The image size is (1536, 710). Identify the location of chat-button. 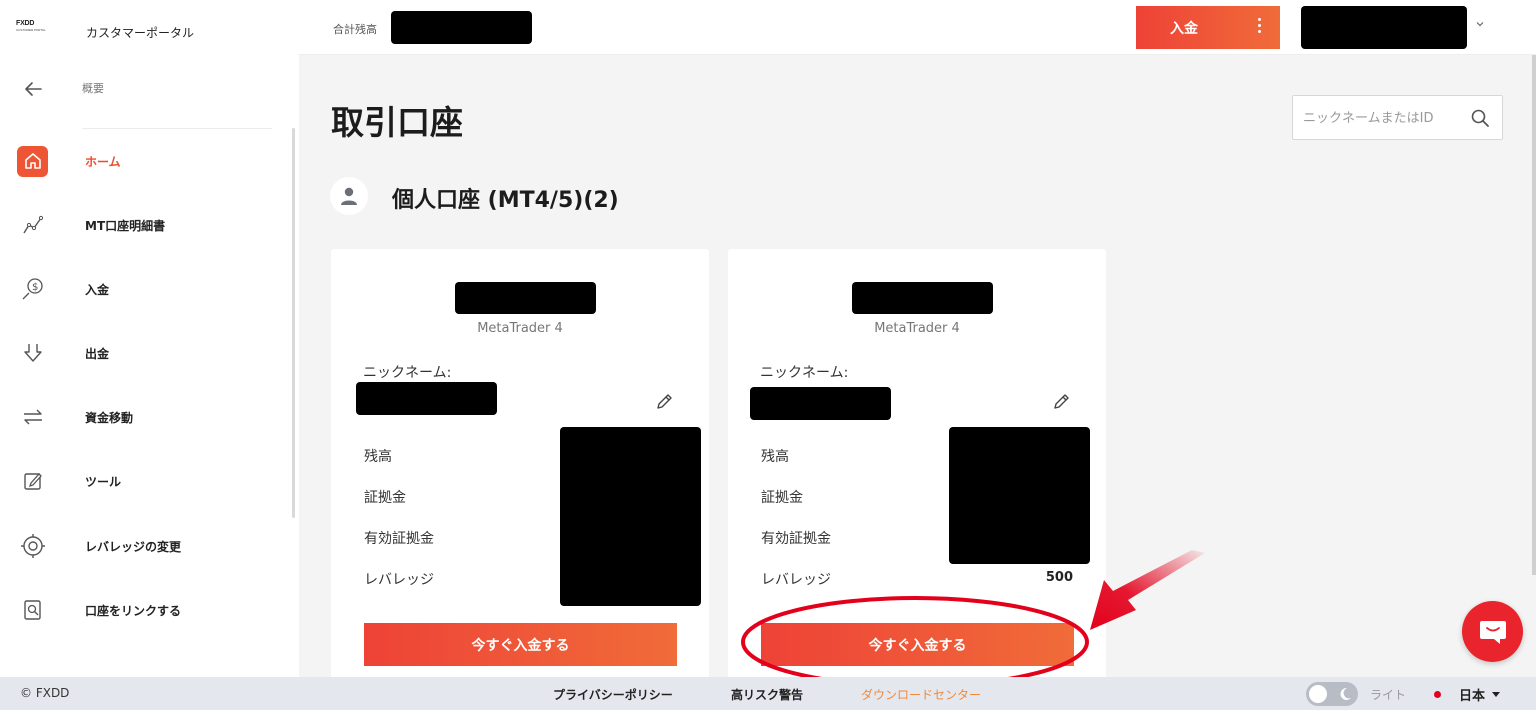
(1492, 631).